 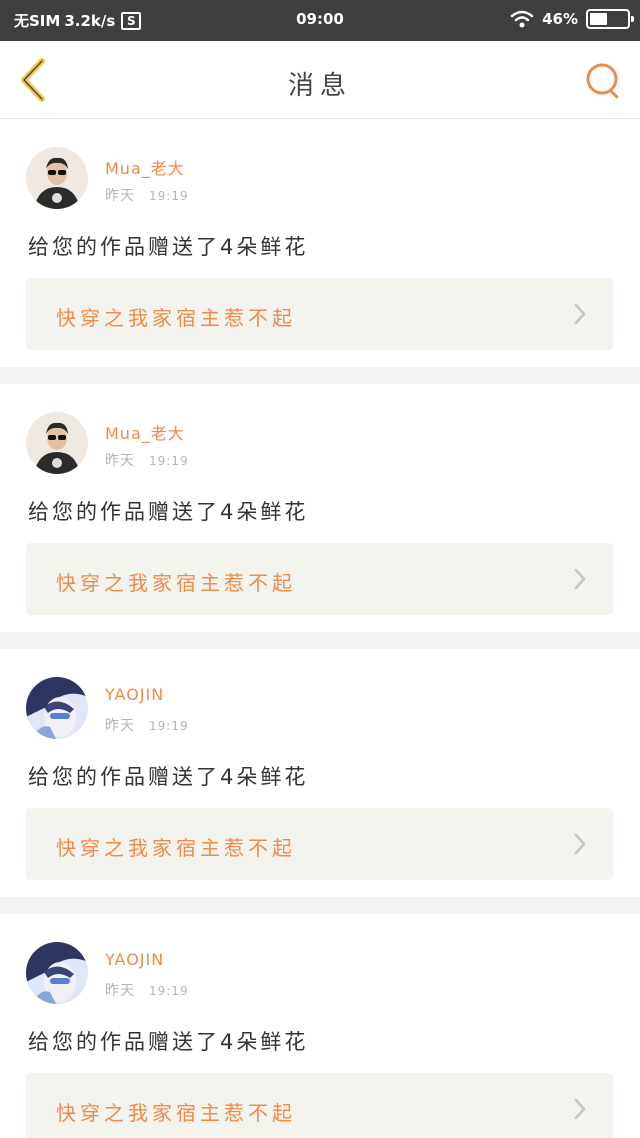 I want to click on status-bar: 无SIM 3.2k/s S 09:00 46%, so click(x=320, y=20).